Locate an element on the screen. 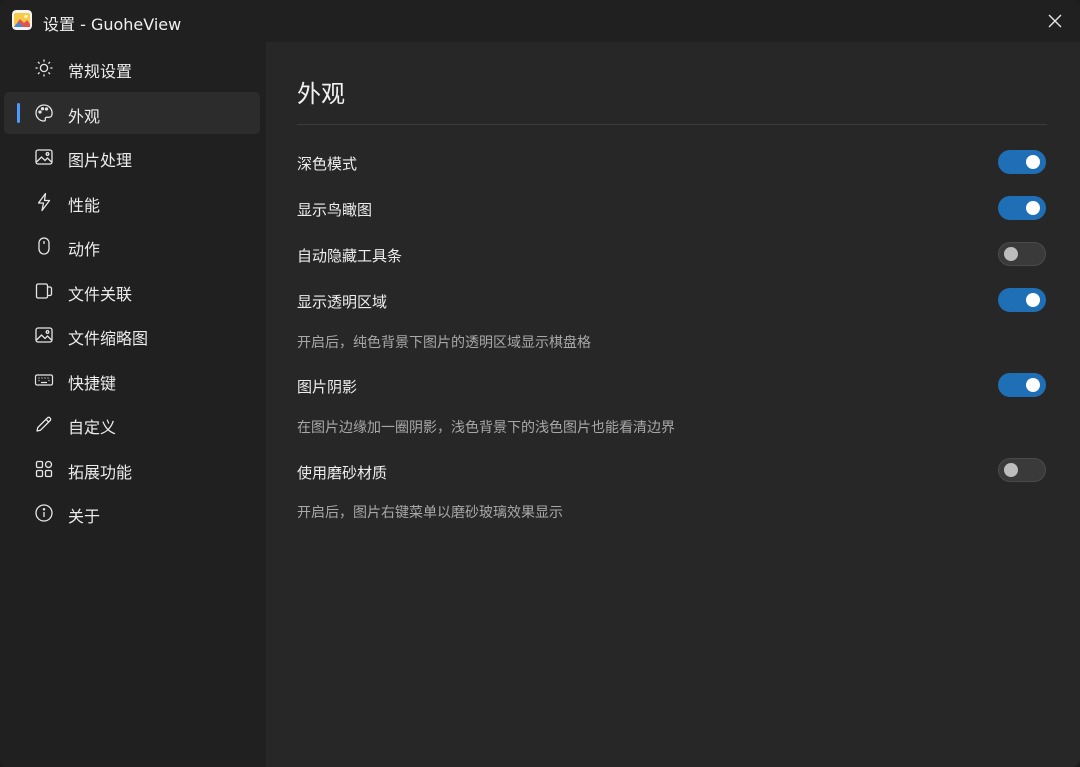  sidebar-item-about: 关于 is located at coordinates (132, 513).